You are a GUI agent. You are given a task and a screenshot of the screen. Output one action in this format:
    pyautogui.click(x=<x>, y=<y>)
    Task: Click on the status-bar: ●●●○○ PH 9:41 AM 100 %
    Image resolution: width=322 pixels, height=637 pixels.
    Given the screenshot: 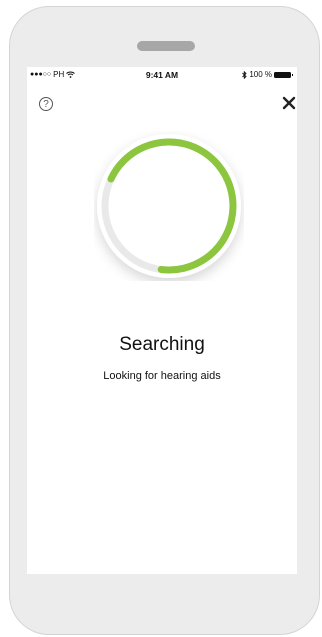 What is the action you would take?
    pyautogui.click(x=162, y=75)
    